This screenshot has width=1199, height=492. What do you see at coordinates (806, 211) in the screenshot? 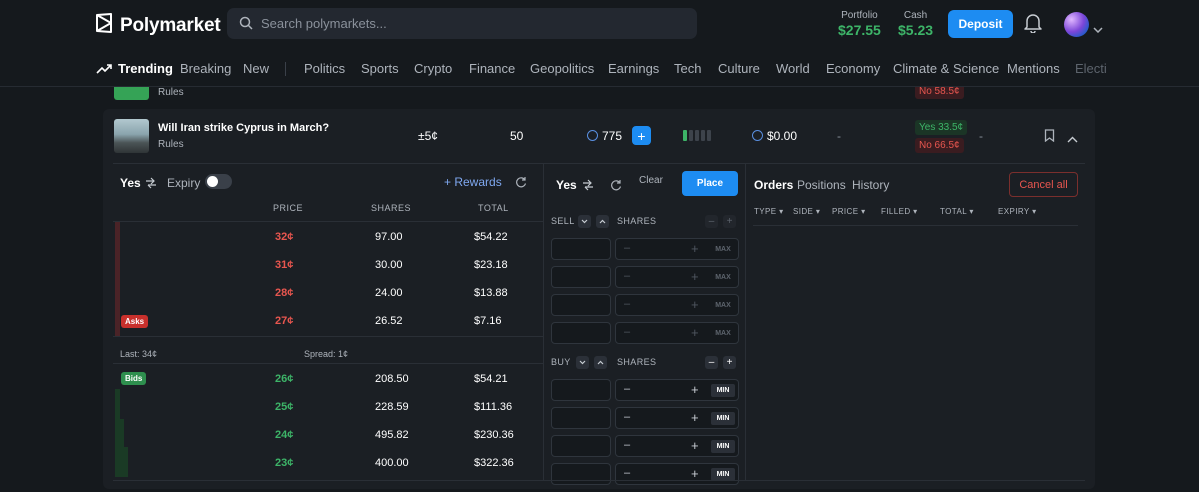
I see `column-header-side: SIDE ▾` at bounding box center [806, 211].